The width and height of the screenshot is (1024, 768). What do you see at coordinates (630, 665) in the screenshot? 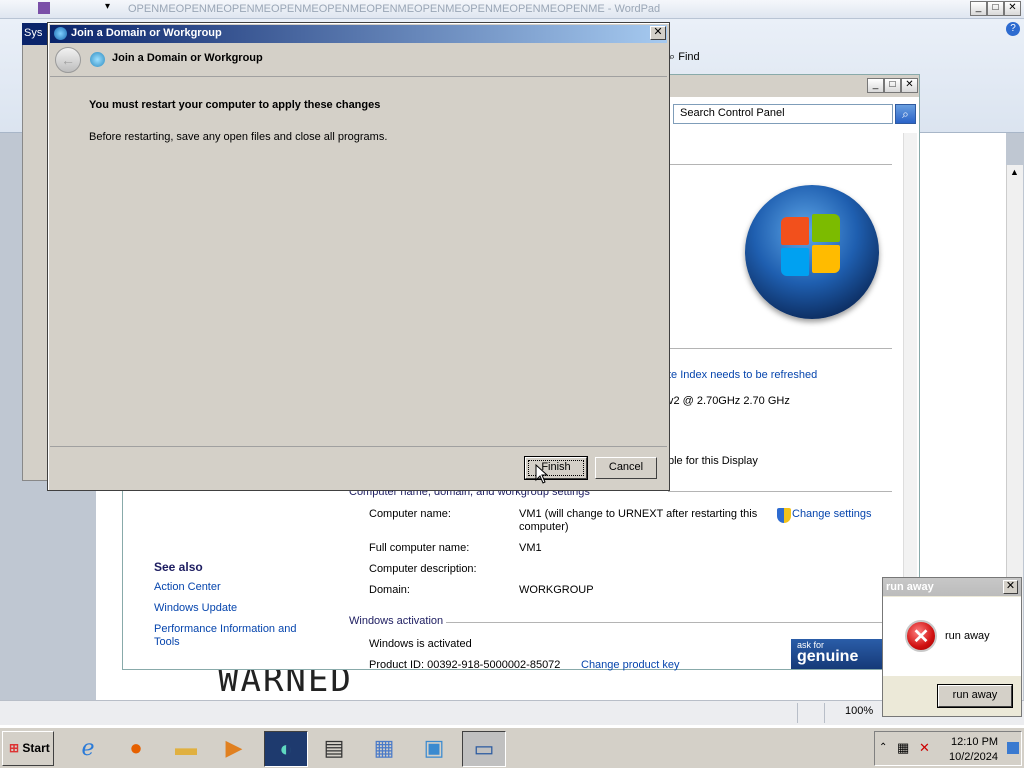
I see `change-product-key-link: Change product key` at bounding box center [630, 665].